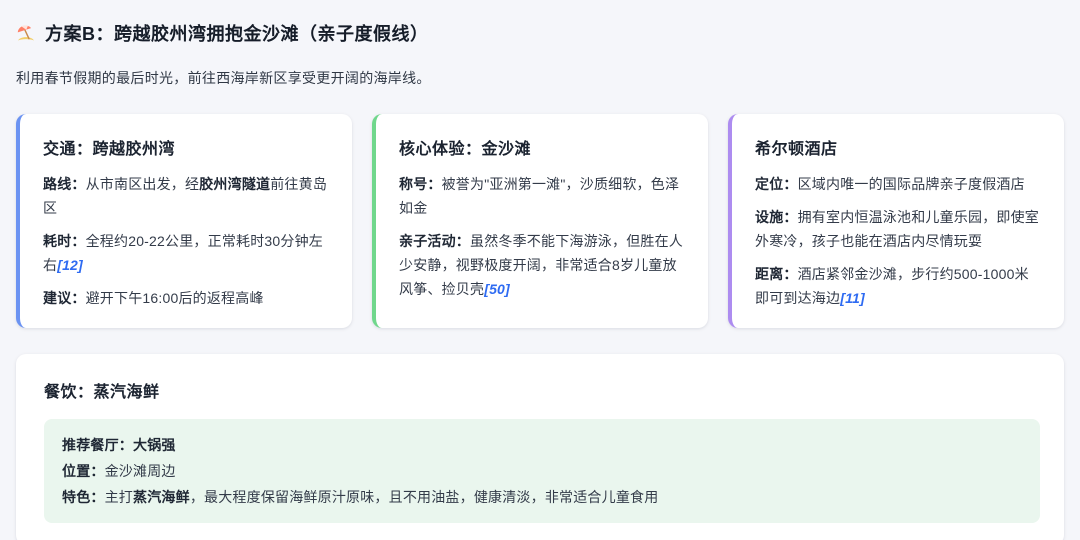  I want to click on citation-link-50: [50], so click(497, 289).